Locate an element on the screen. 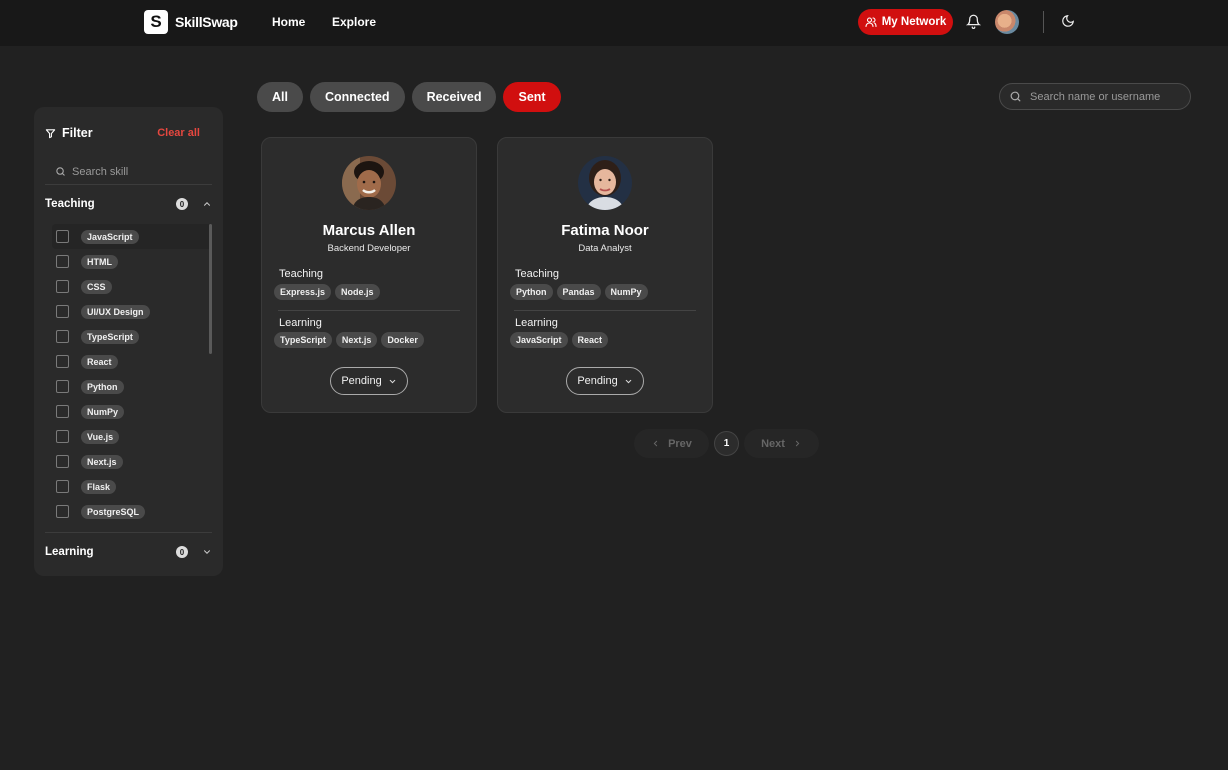 The width and height of the screenshot is (1228, 770). tab-connected: Connected is located at coordinates (357, 97).